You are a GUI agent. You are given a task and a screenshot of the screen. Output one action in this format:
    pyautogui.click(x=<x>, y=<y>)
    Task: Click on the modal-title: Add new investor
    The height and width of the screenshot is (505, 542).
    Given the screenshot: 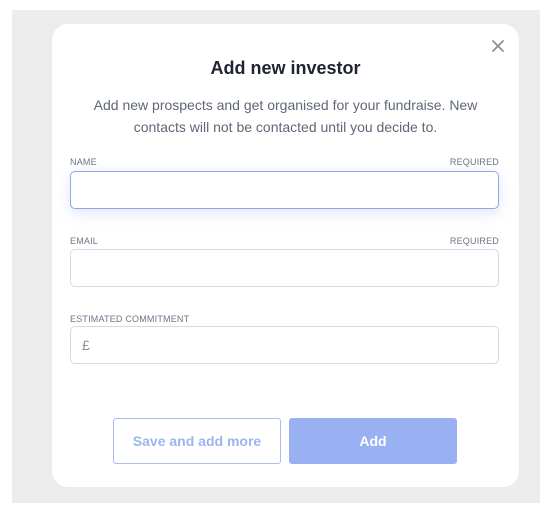 What is the action you would take?
    pyautogui.click(x=285, y=68)
    